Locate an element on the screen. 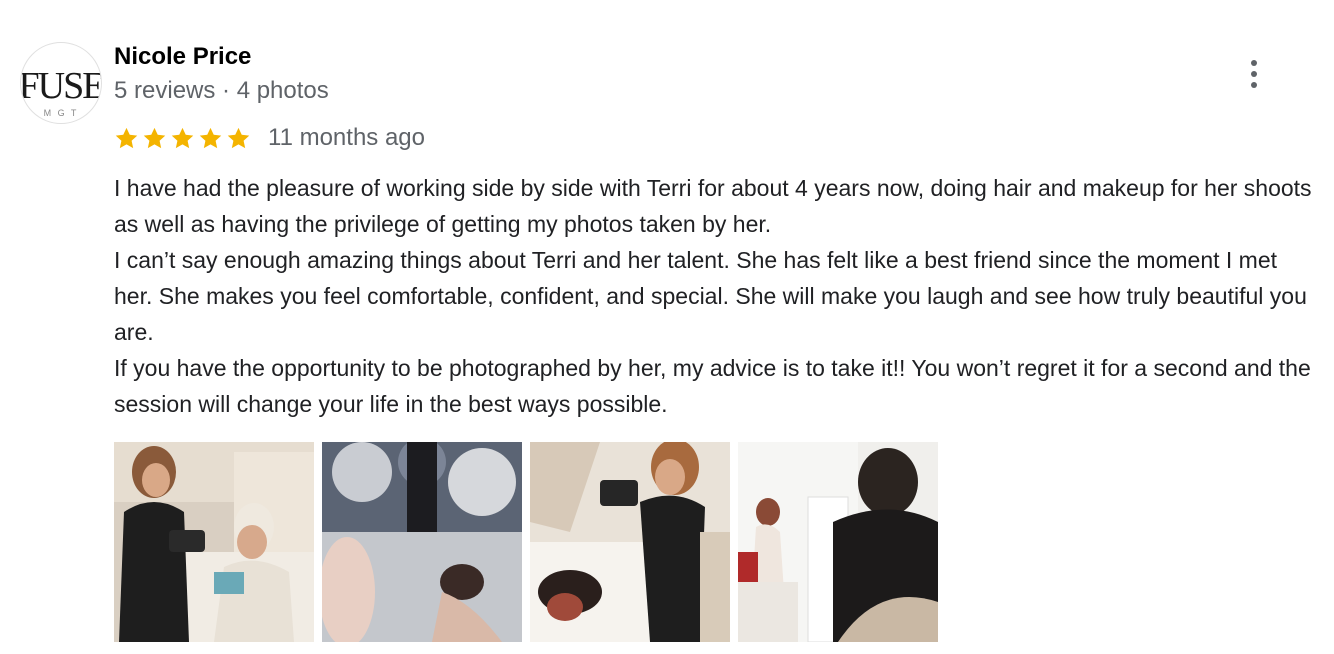  more-vert-icon is located at coordinates (1254, 63).